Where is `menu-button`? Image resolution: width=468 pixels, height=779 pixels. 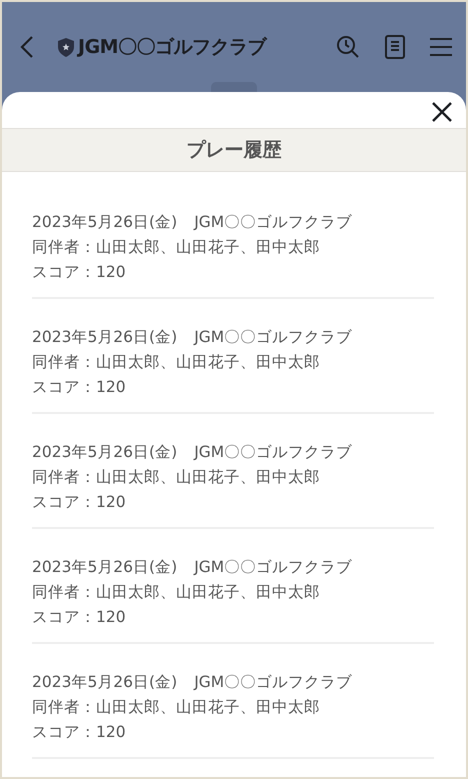
menu-button is located at coordinates (441, 47).